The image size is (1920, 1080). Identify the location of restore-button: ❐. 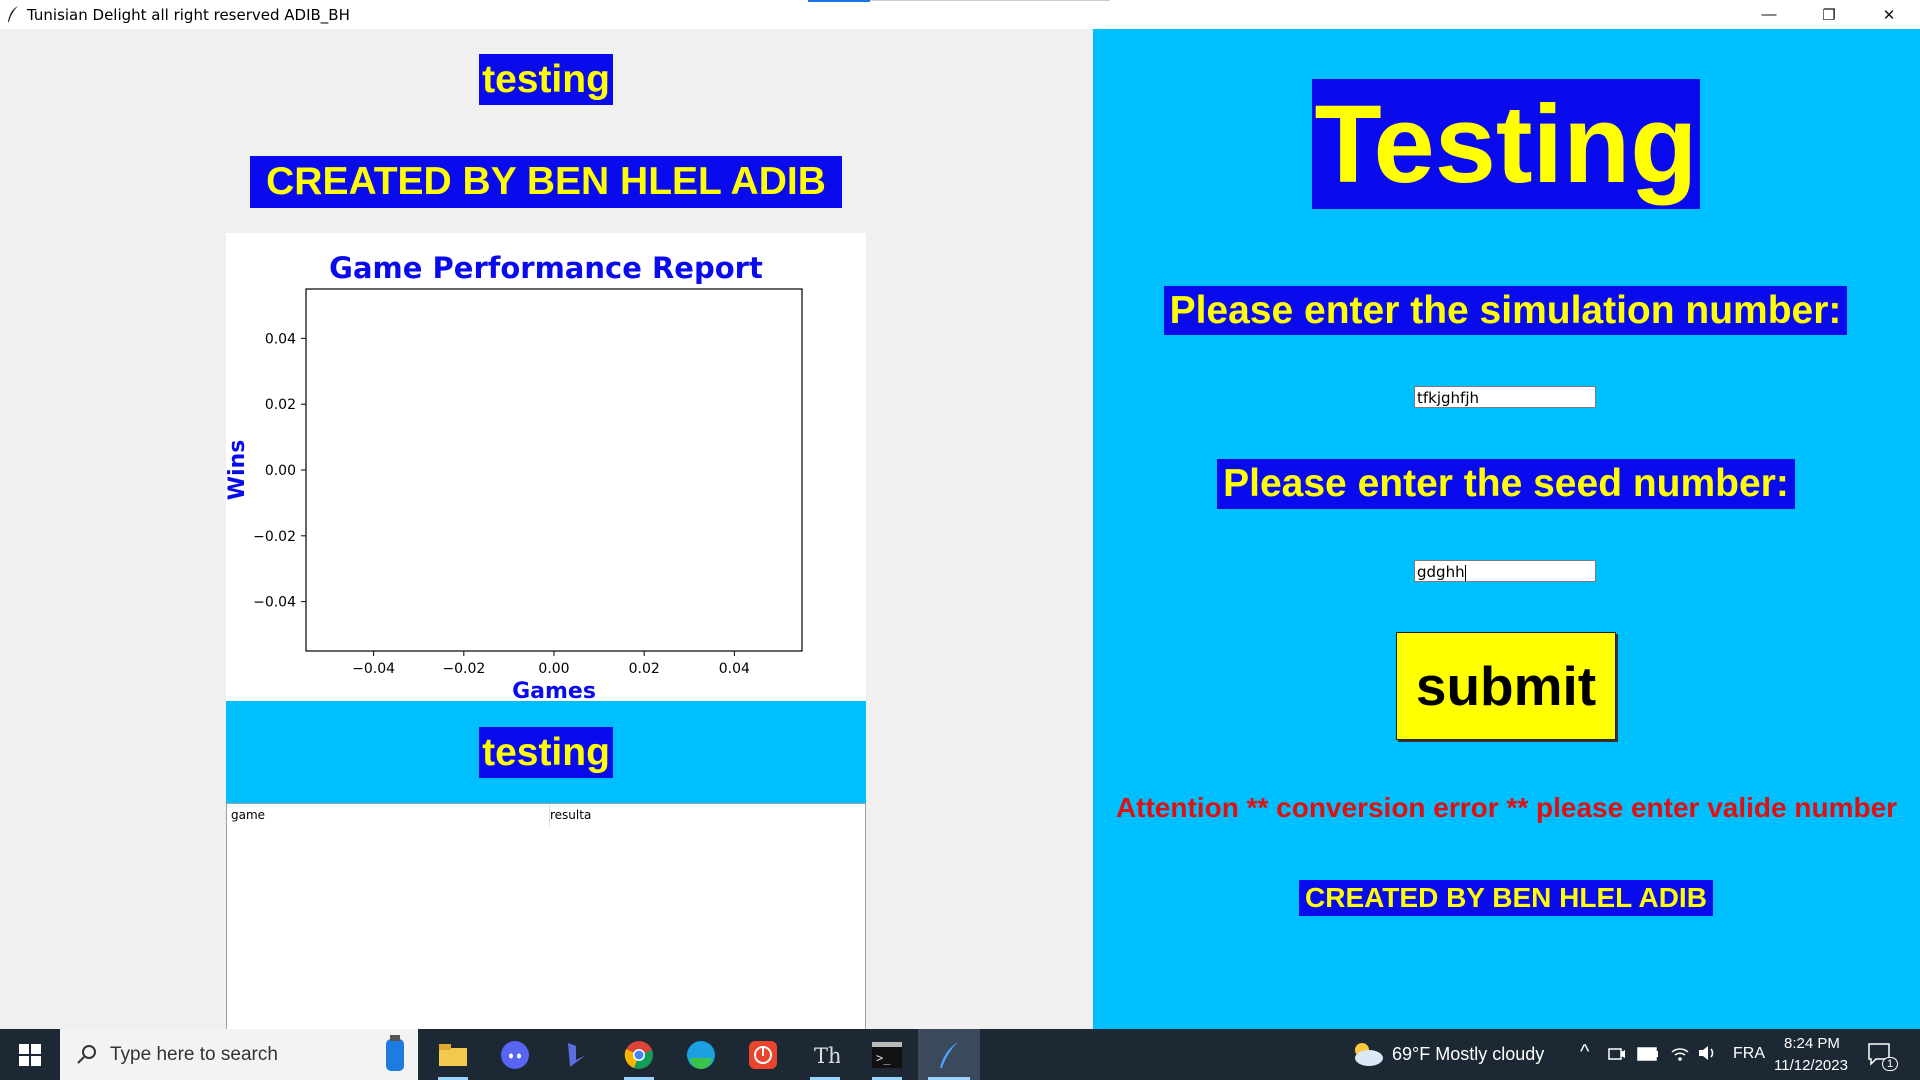
(1829, 14).